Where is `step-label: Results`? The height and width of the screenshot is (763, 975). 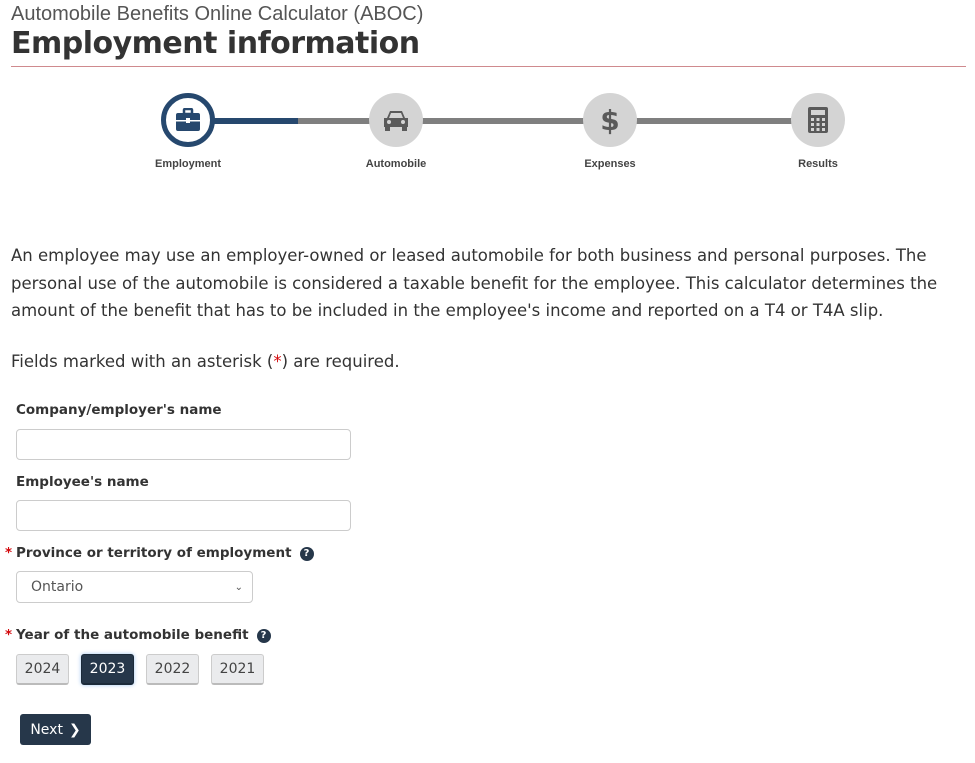
step-label: Results is located at coordinates (818, 164).